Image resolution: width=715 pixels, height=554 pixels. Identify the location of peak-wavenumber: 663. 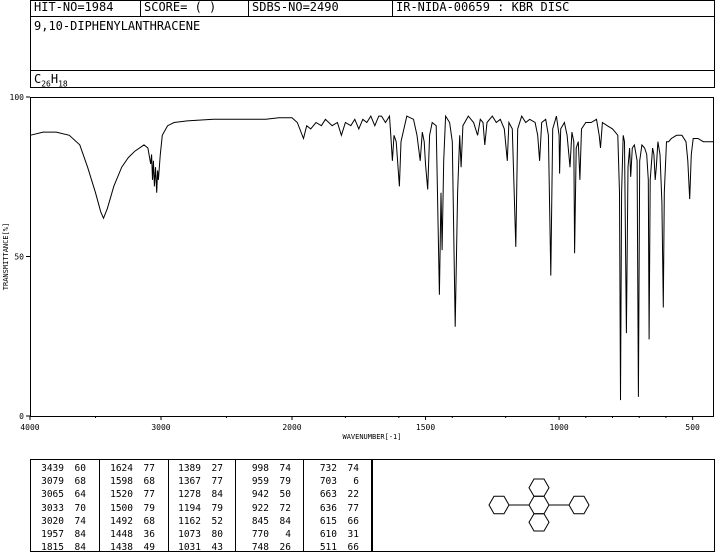
(328, 495).